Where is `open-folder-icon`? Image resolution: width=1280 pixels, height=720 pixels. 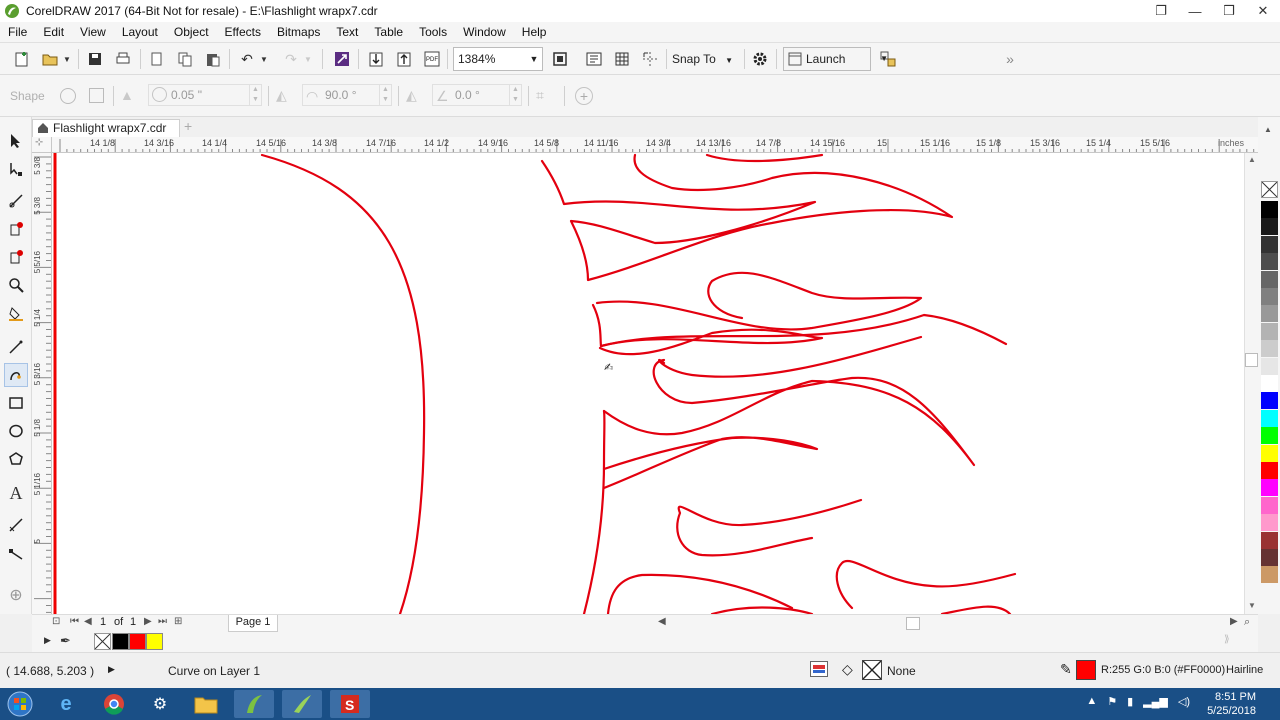
open-folder-icon is located at coordinates (50, 59).